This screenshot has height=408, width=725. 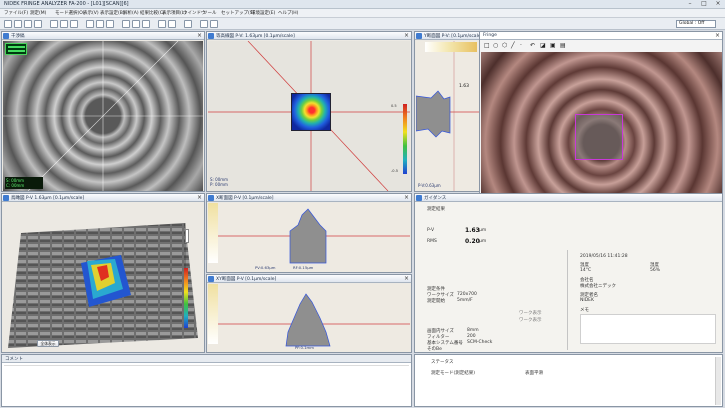 What do you see at coordinates (696, 24) in the screenshot?
I see `zoom-select: Global : Off` at bounding box center [696, 24].